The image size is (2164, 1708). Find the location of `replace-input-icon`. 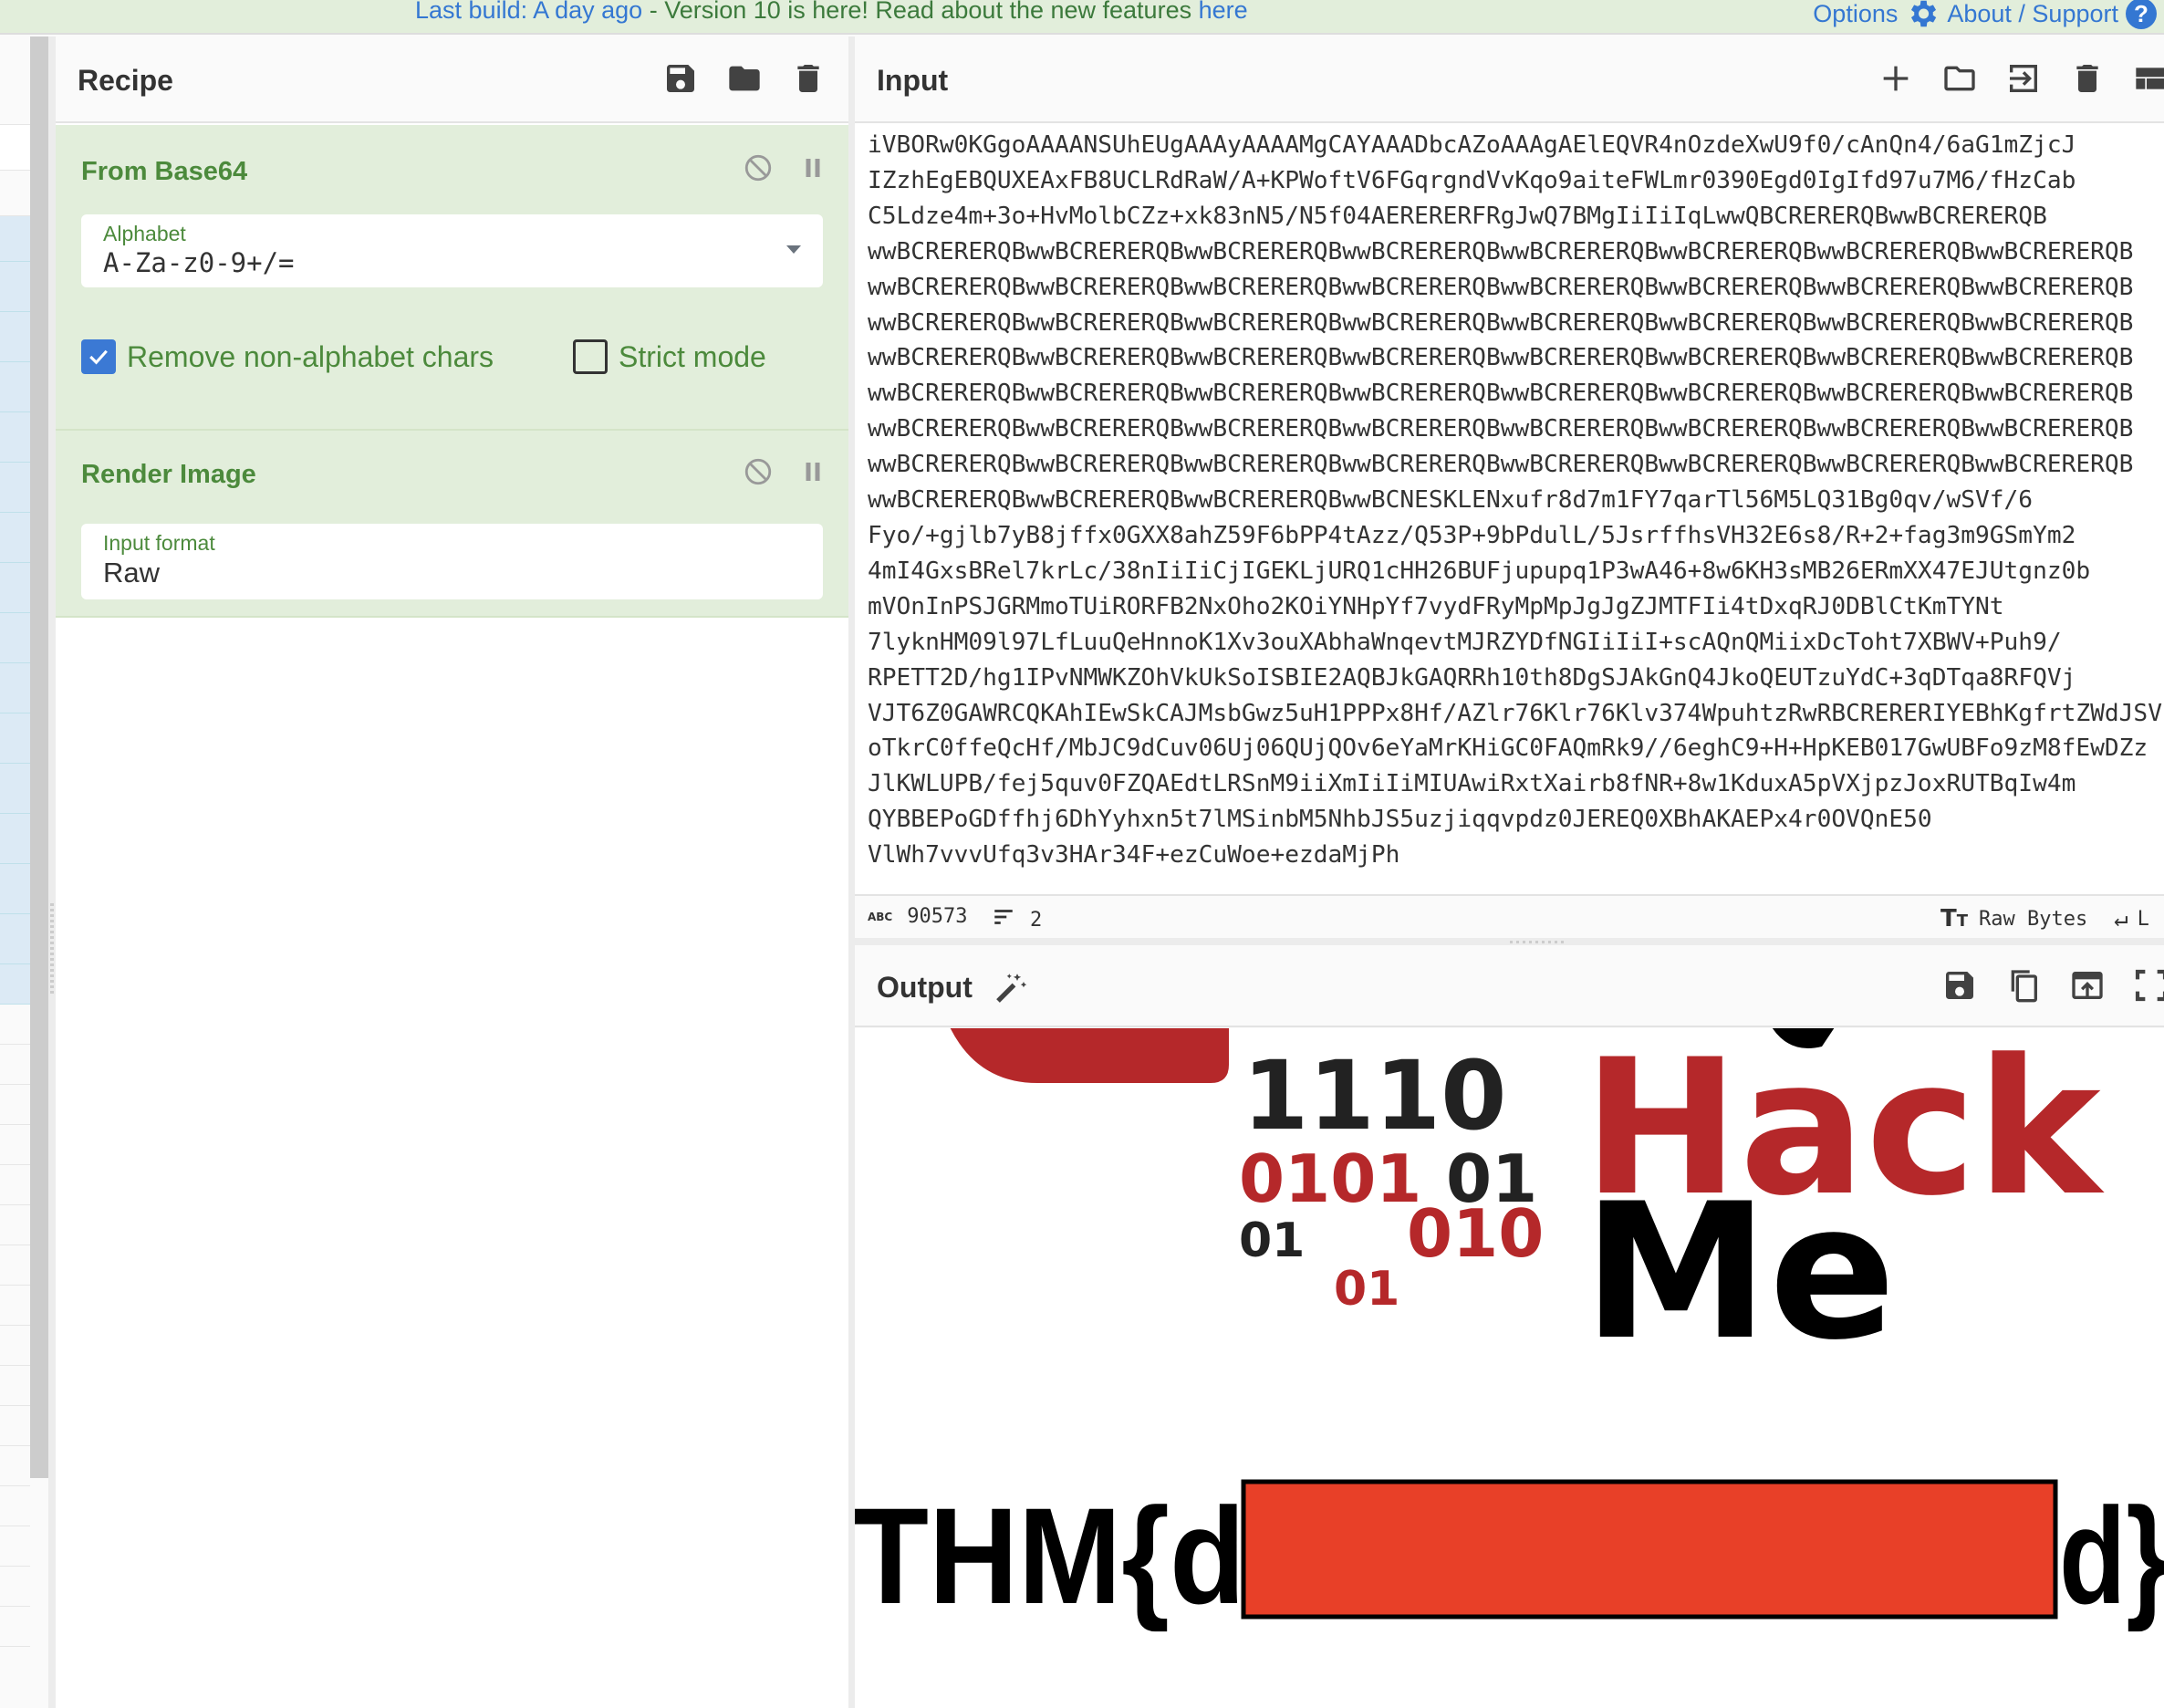

replace-input-icon is located at coordinates (2088, 986).